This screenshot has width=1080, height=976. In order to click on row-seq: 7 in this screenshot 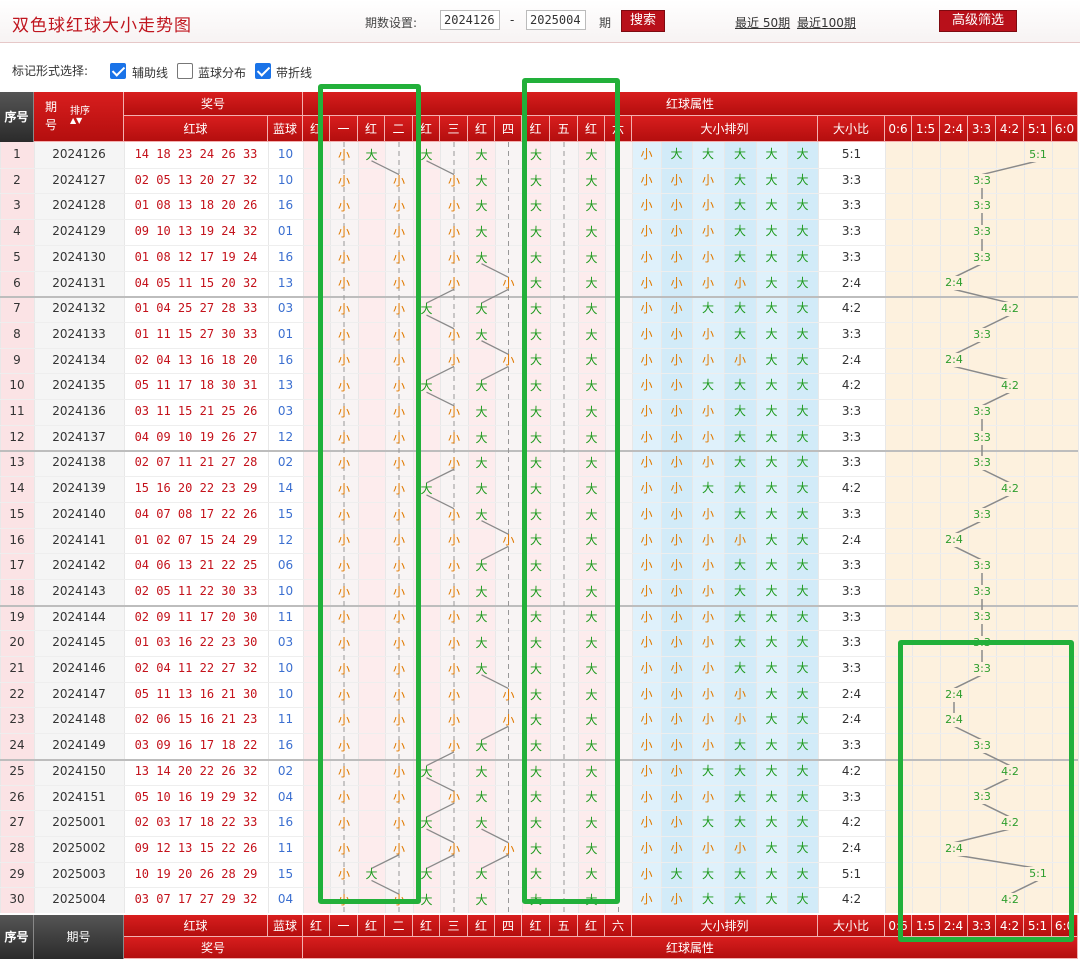, I will do `click(17, 308)`.